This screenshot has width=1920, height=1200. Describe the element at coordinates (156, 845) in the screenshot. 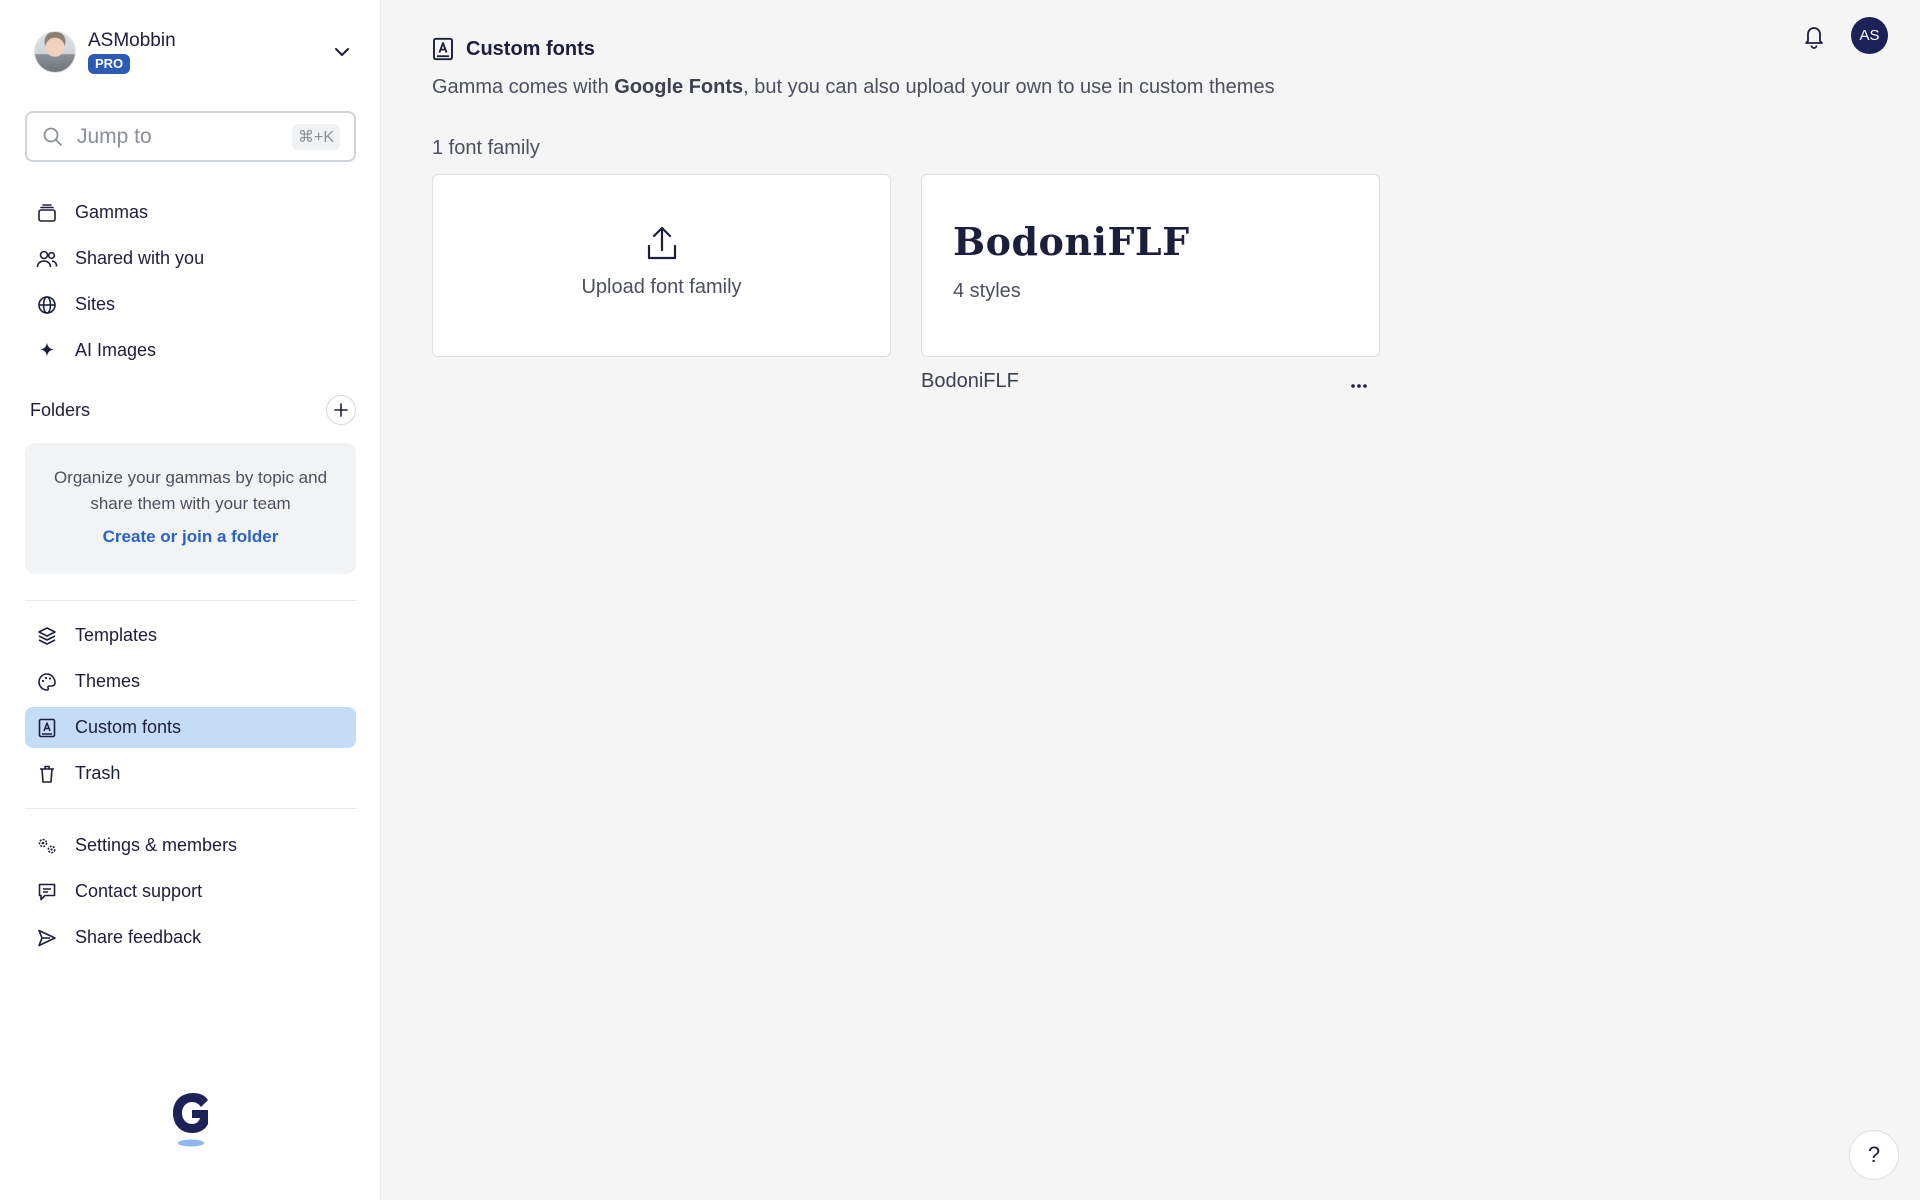

I see `sidebar-item-label: Settings & members` at that location.